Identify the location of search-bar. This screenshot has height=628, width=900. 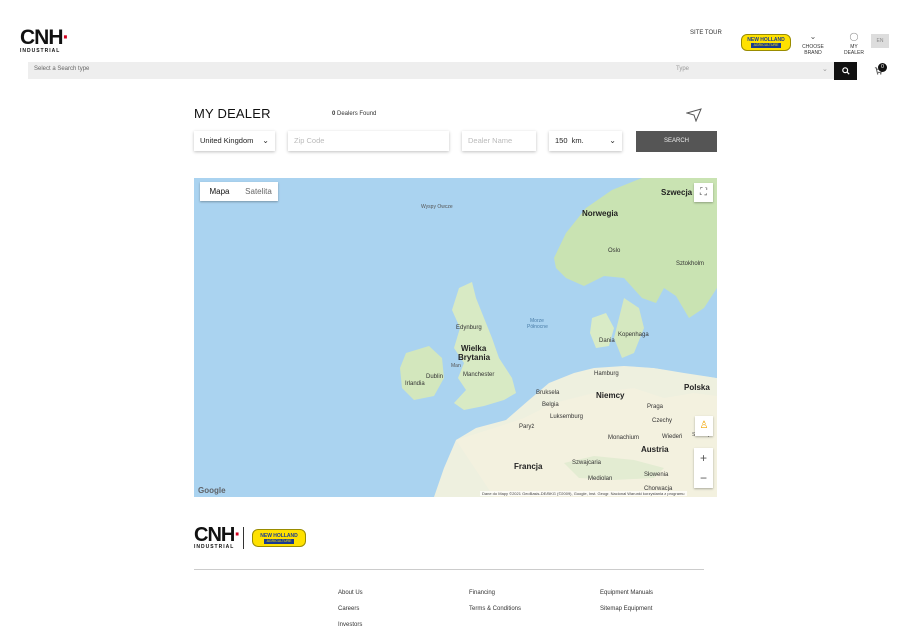
(431, 70).